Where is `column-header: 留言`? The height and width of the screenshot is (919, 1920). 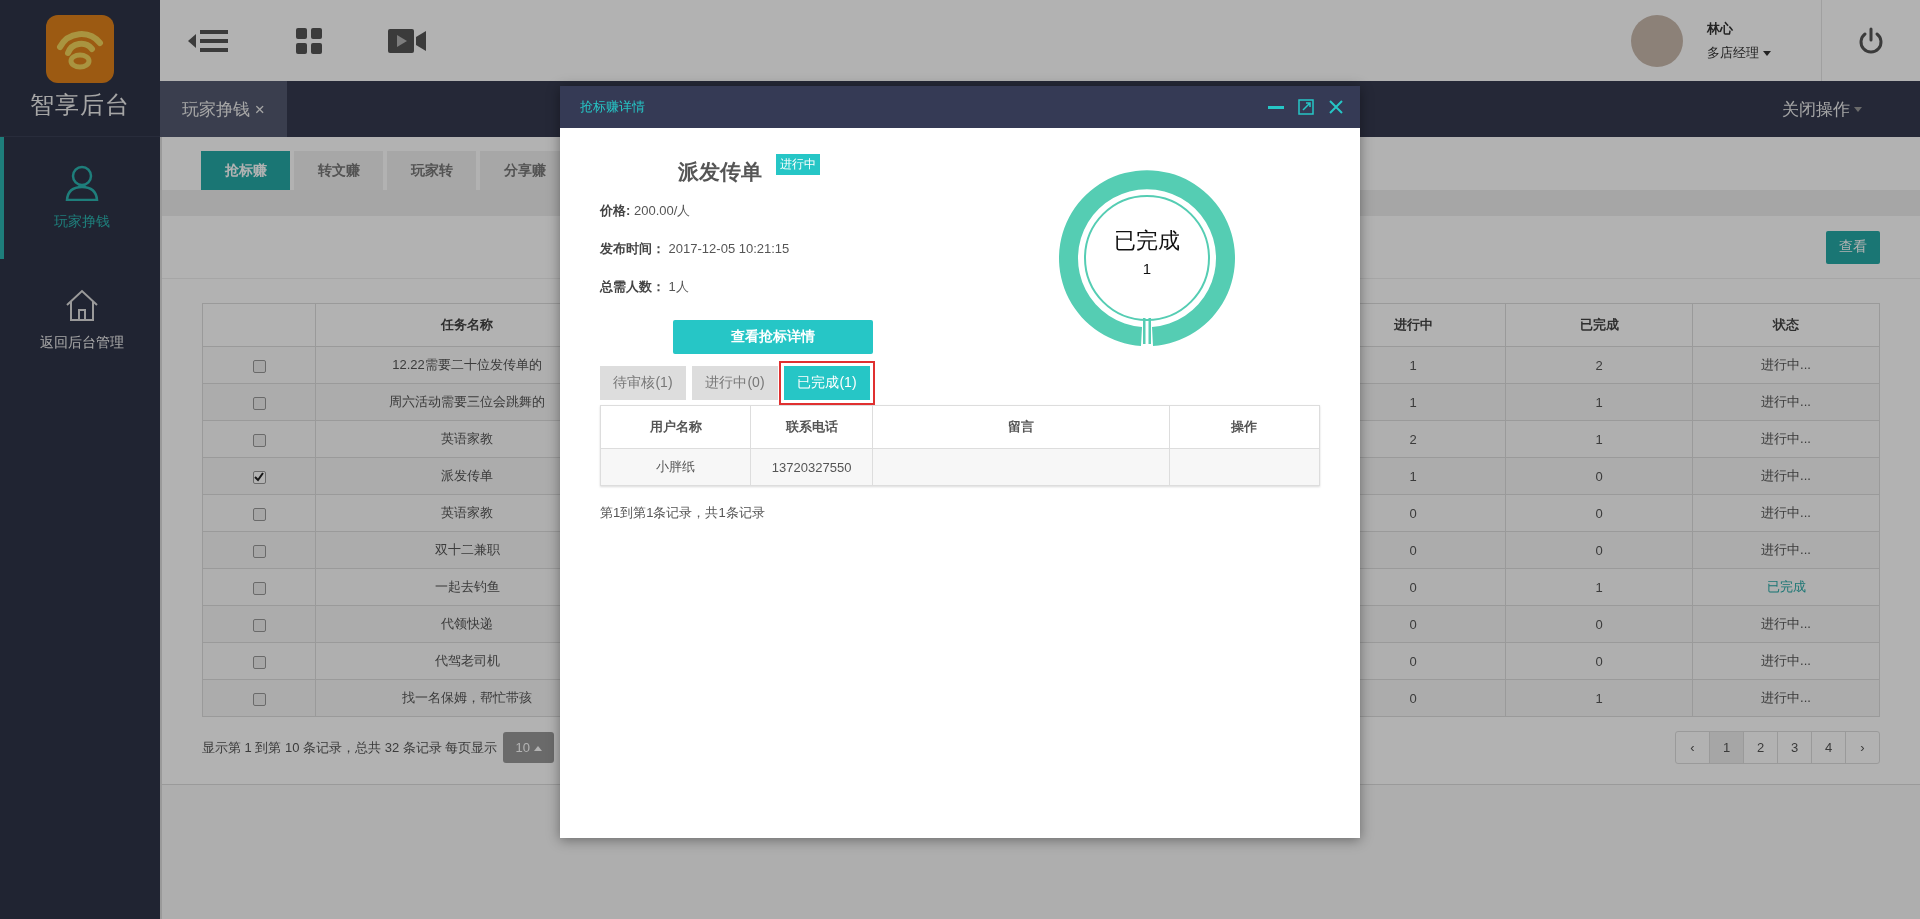
column-header: 留言 is located at coordinates (1021, 427).